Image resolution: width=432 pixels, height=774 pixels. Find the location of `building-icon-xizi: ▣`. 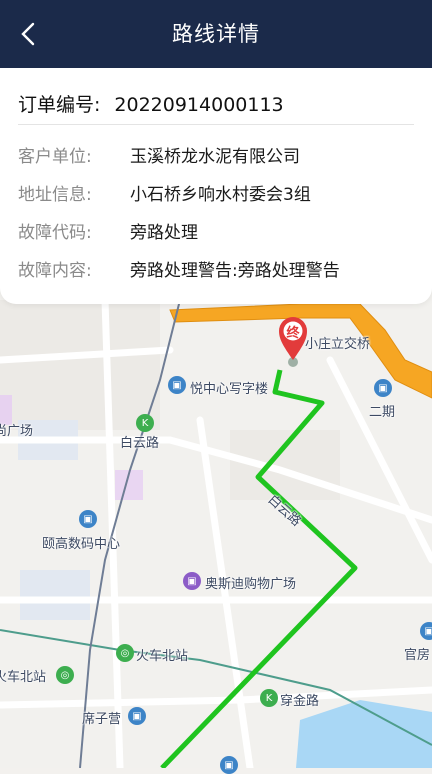

building-icon-xizi: ▣ is located at coordinates (137, 716).